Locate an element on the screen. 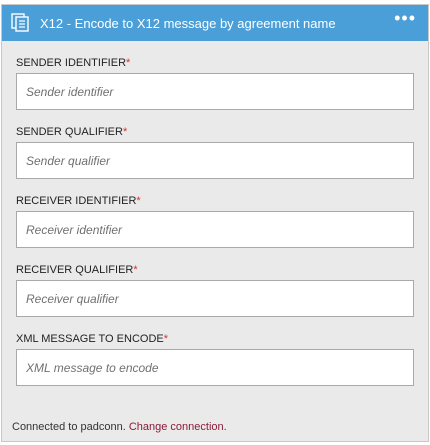  field-receiver-identifier: RECEIVER IDENTIFIER* is located at coordinates (215, 221).